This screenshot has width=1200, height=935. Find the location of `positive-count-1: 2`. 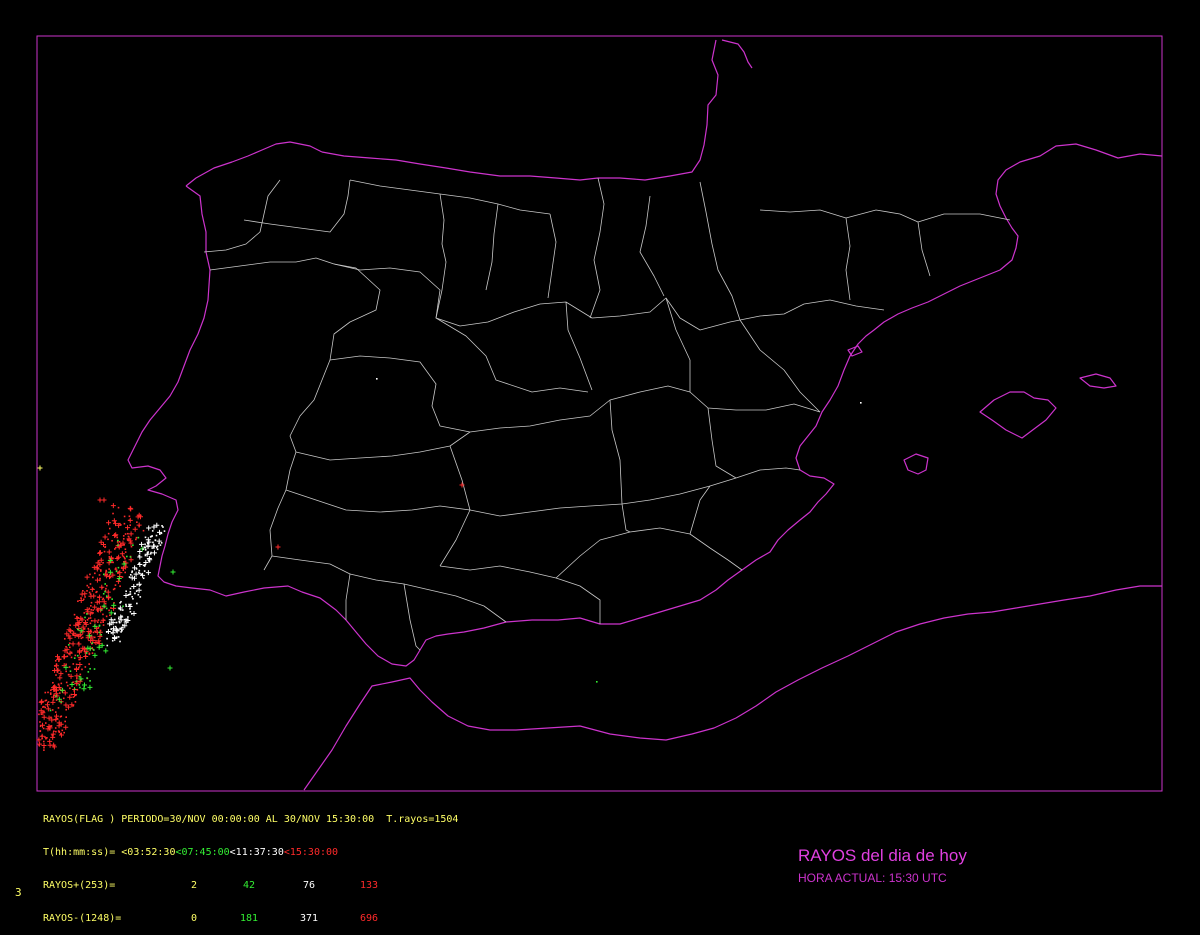

positive-count-1: 2 is located at coordinates (194, 885).